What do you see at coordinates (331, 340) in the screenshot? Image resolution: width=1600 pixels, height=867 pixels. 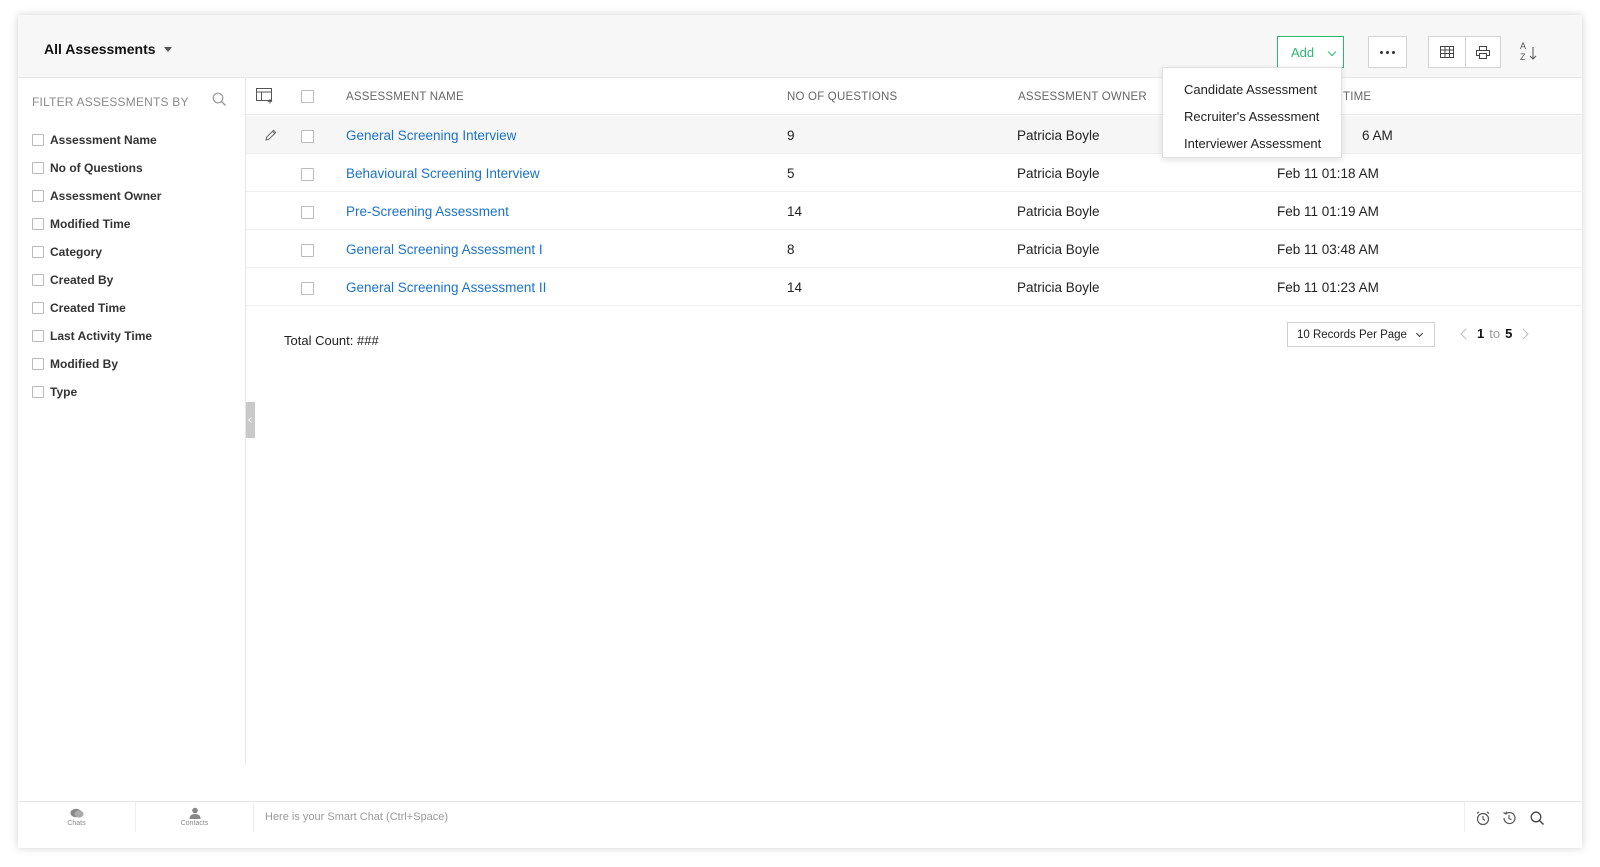 I see `total-count: Total Count: ###` at bounding box center [331, 340].